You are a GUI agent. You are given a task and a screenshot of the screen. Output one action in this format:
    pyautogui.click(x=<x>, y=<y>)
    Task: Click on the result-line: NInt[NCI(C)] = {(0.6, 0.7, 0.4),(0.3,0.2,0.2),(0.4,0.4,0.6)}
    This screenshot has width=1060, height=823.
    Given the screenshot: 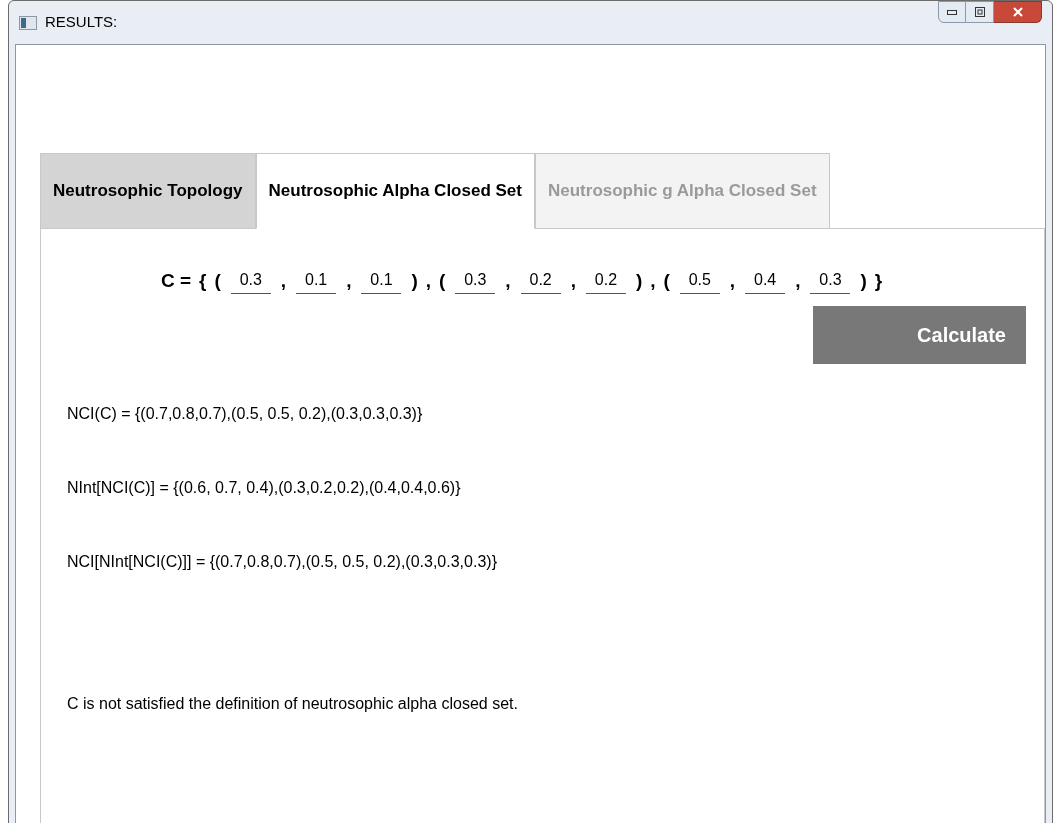 What is the action you would take?
    pyautogui.click(x=264, y=488)
    